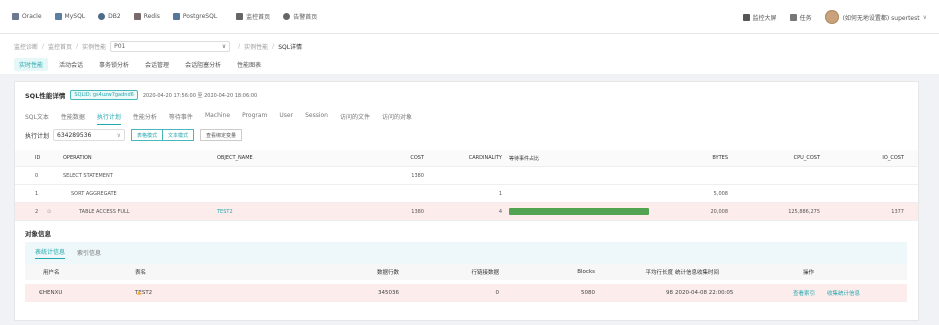 This screenshot has width=939, height=325. What do you see at coordinates (73, 118) in the screenshot?
I see `tab-perf-data: 性能数据` at bounding box center [73, 118].